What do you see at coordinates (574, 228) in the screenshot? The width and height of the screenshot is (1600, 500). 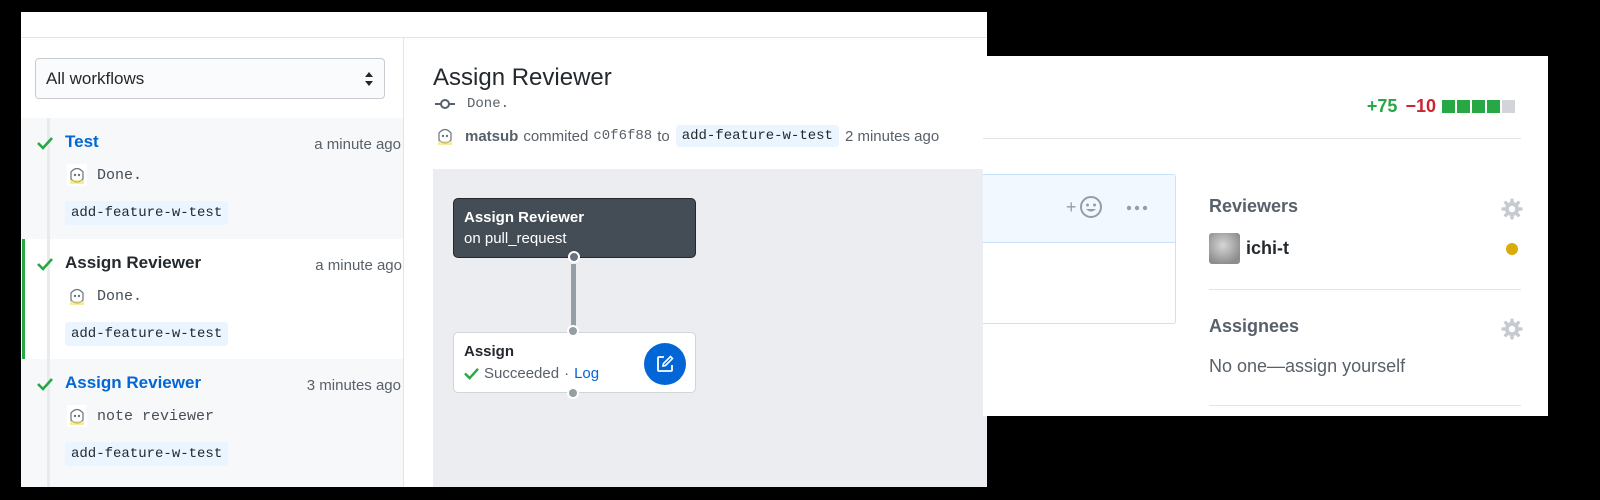 I see `trigger-node: Assign Reviewer on pull_request` at bounding box center [574, 228].